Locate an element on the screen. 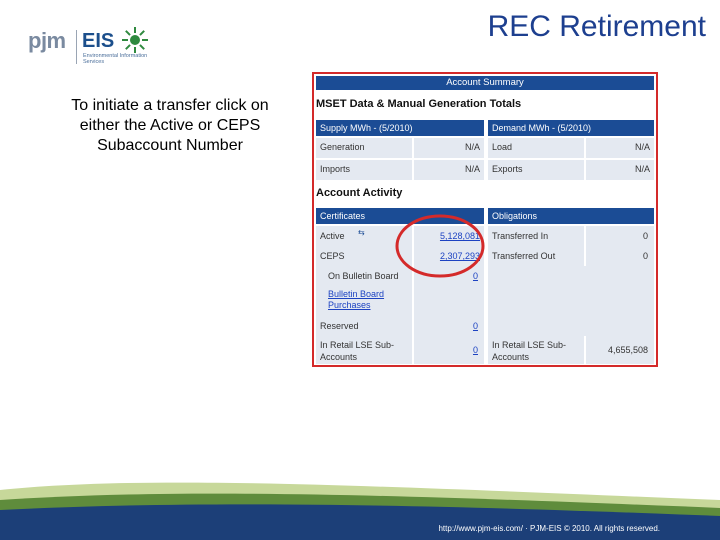 Image resolution: width=720 pixels, height=540 pixels. demand-row-label: Load is located at coordinates (536, 148).